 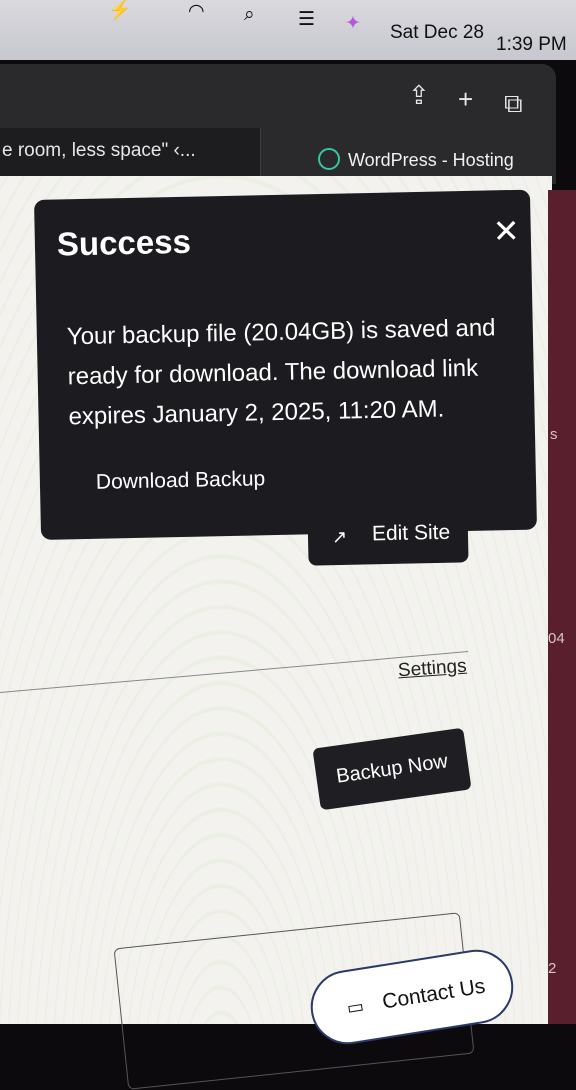 I want to click on share-icon: ⇪, so click(x=419, y=95).